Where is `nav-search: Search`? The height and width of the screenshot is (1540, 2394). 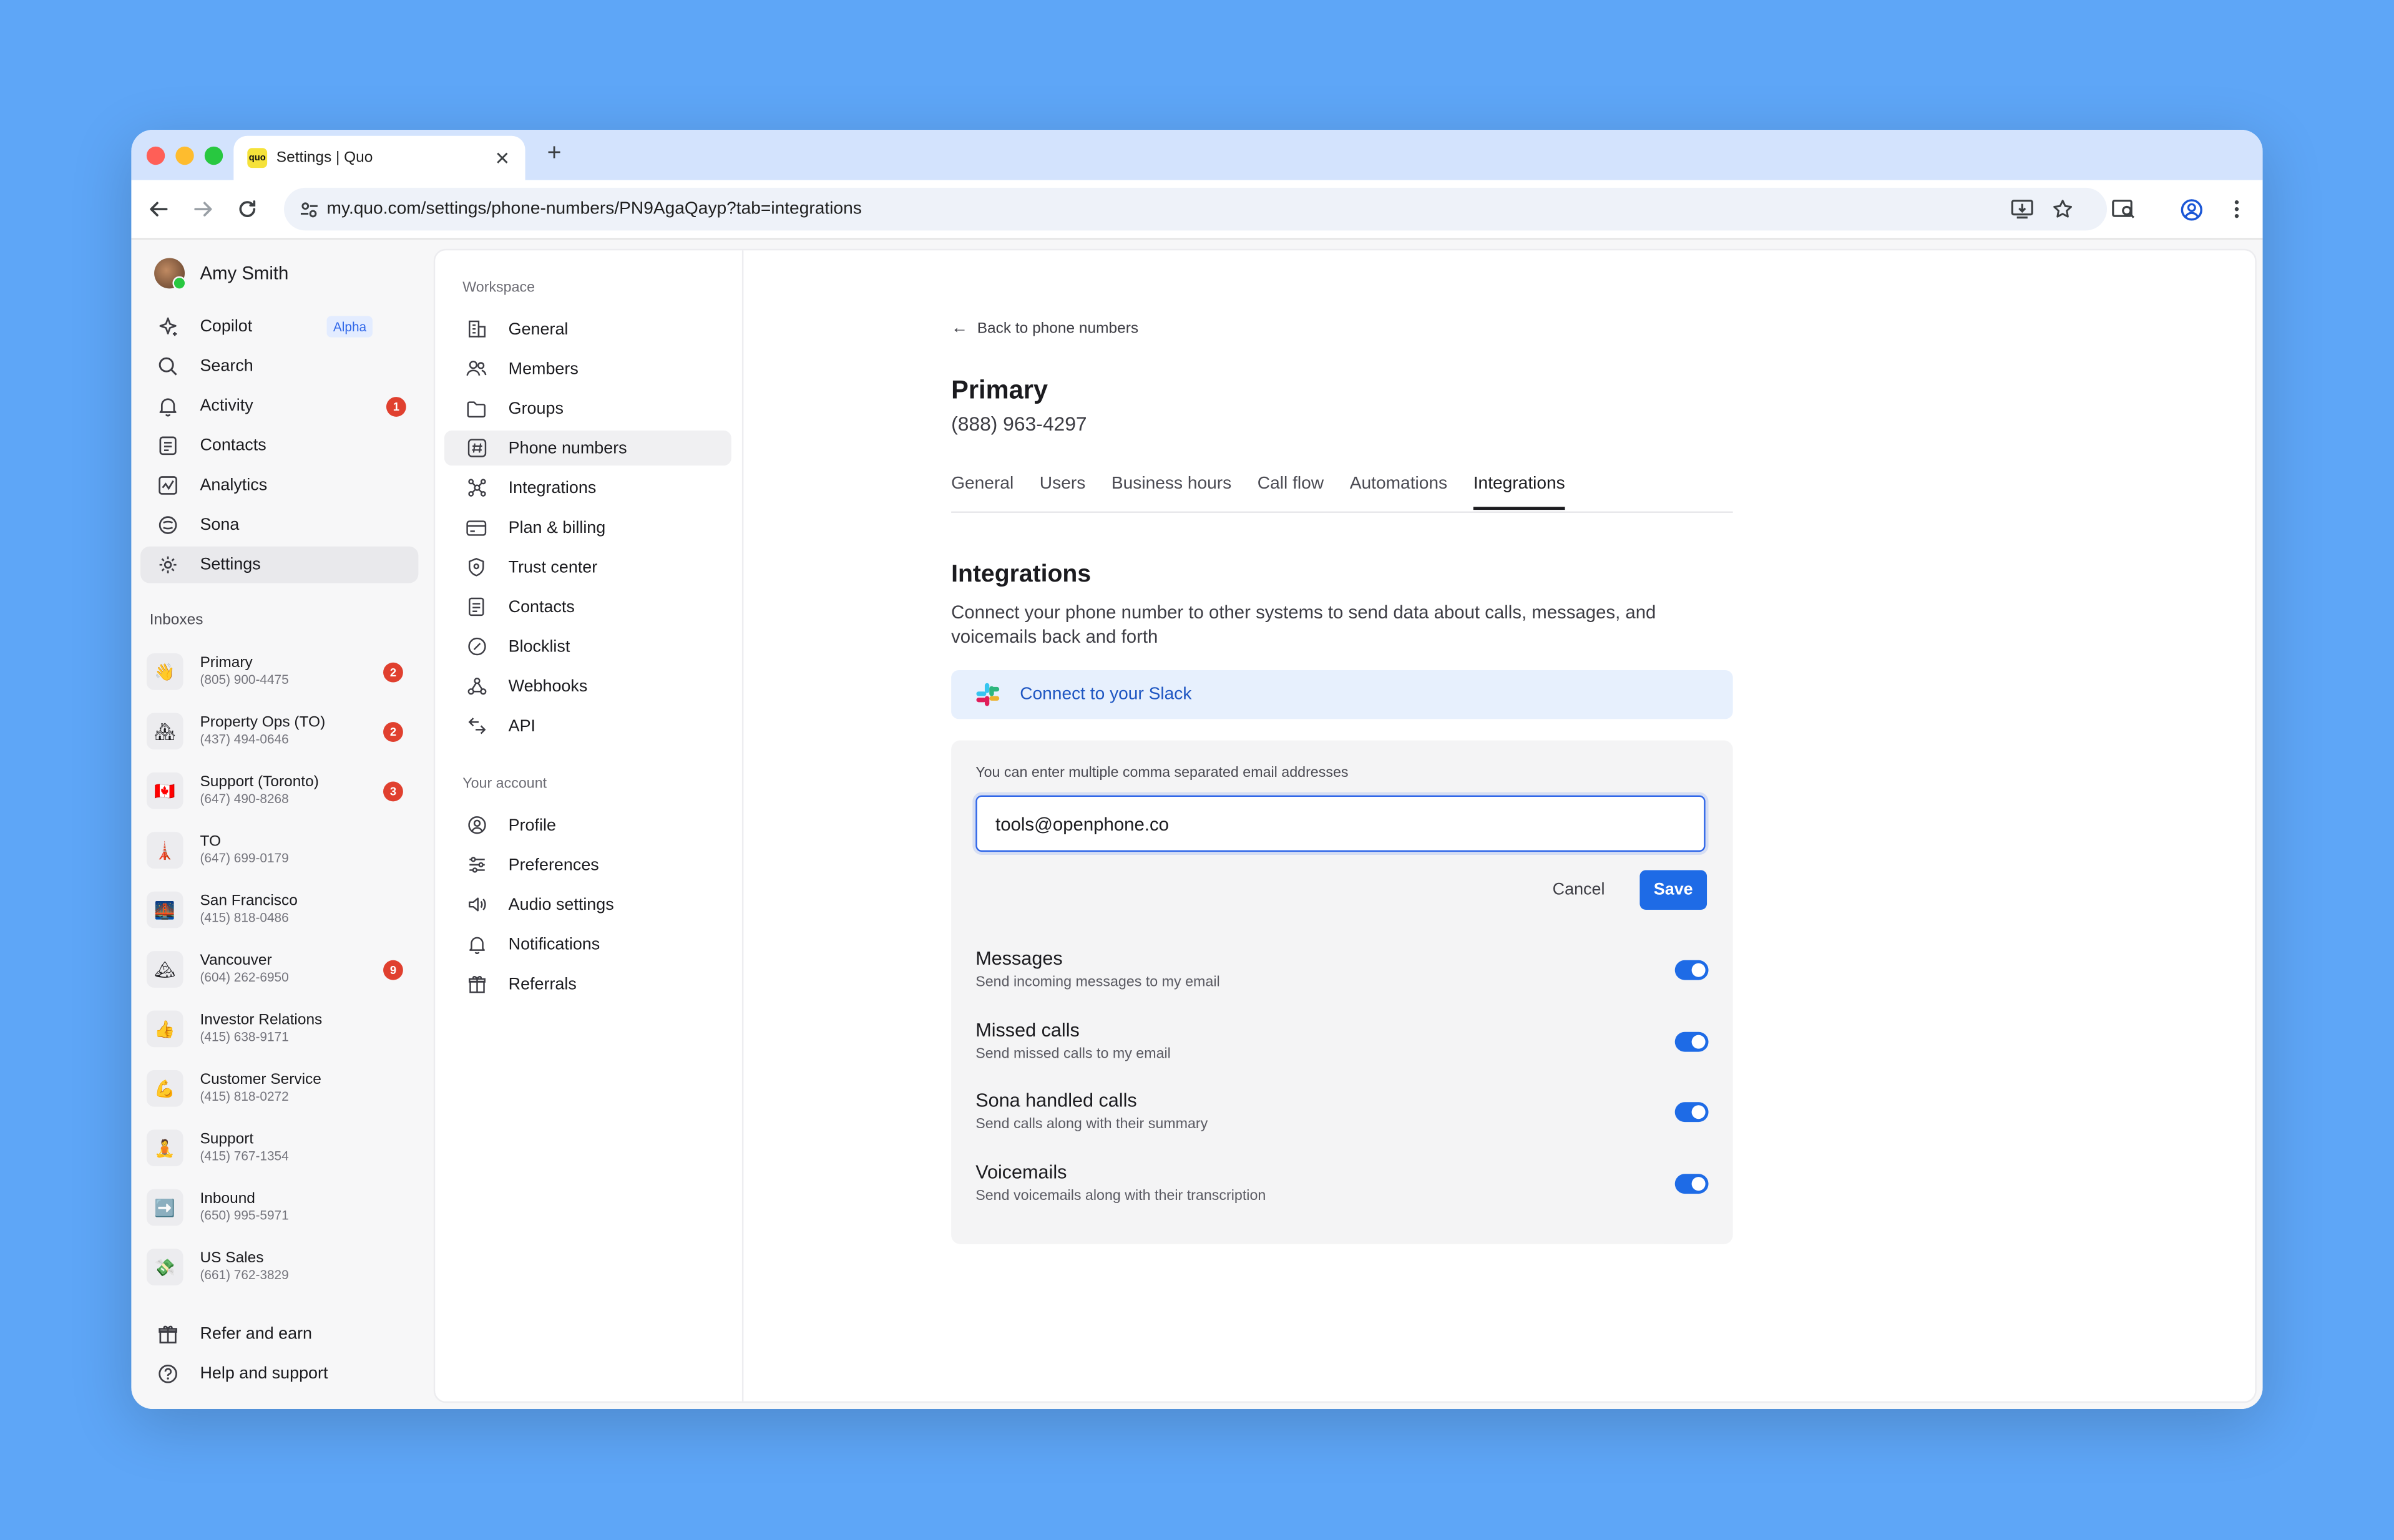 nav-search: Search is located at coordinates (279, 366).